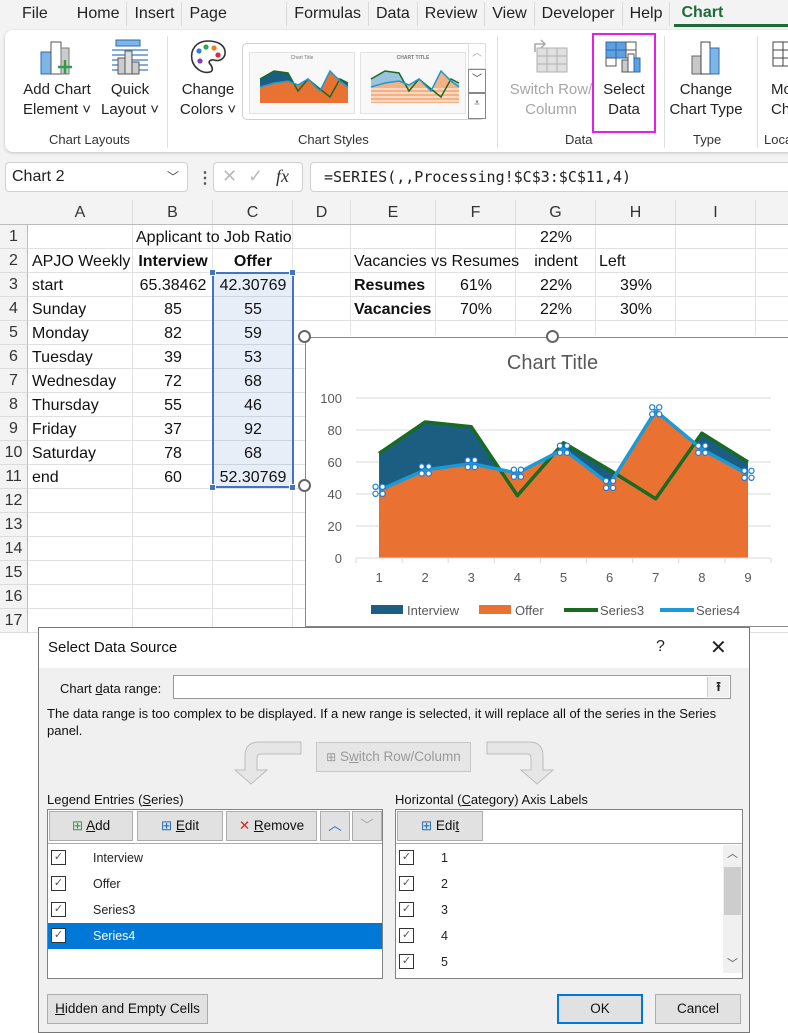  Describe the element at coordinates (392, 310) in the screenshot. I see `cell-e4: Vacancies` at that location.